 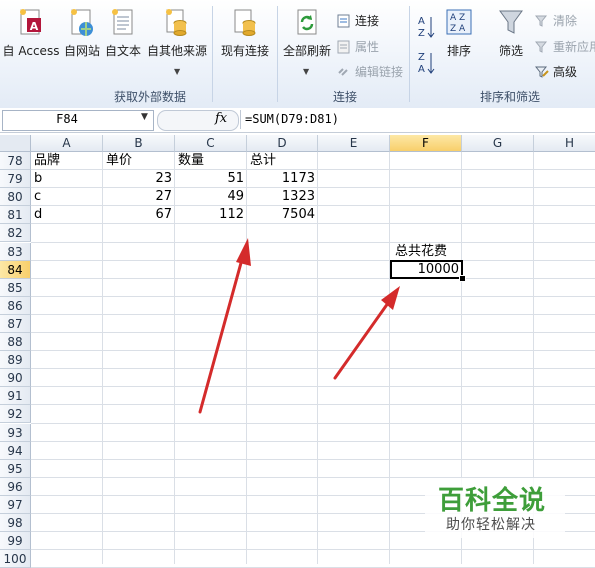 What do you see at coordinates (492, 501) in the screenshot?
I see `watermark-logo-text: 百科全说` at bounding box center [492, 501].